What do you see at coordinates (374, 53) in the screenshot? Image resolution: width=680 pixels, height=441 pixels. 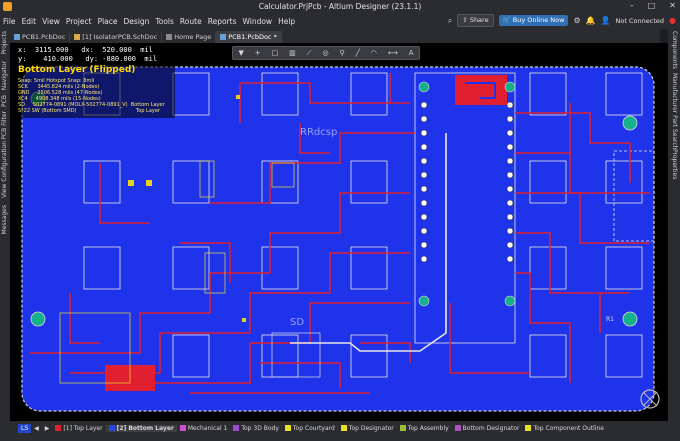 I see `arc-icon: ◠` at bounding box center [374, 53].